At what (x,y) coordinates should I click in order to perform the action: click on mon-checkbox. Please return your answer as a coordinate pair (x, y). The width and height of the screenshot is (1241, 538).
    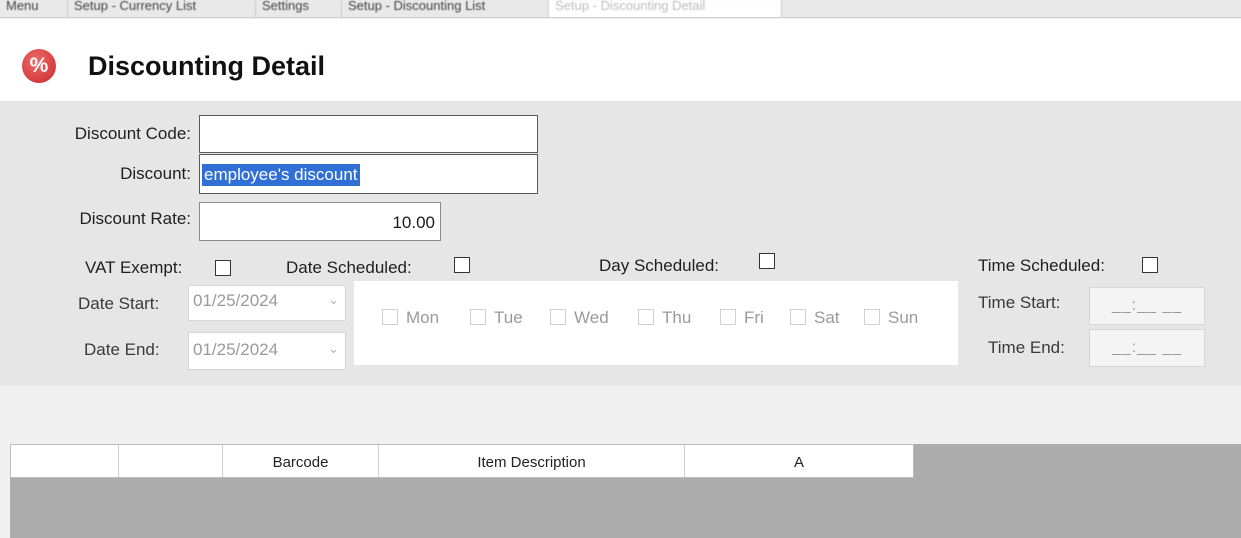
    Looking at the image, I should click on (390, 317).